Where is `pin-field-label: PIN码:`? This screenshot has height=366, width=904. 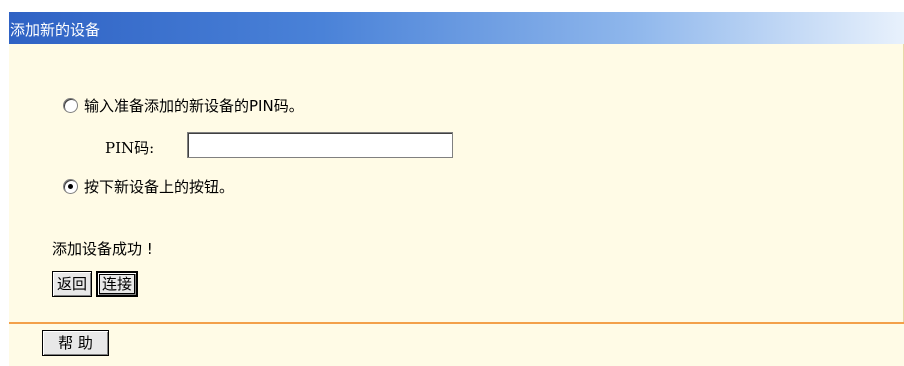 pin-field-label: PIN码: is located at coordinates (130, 148).